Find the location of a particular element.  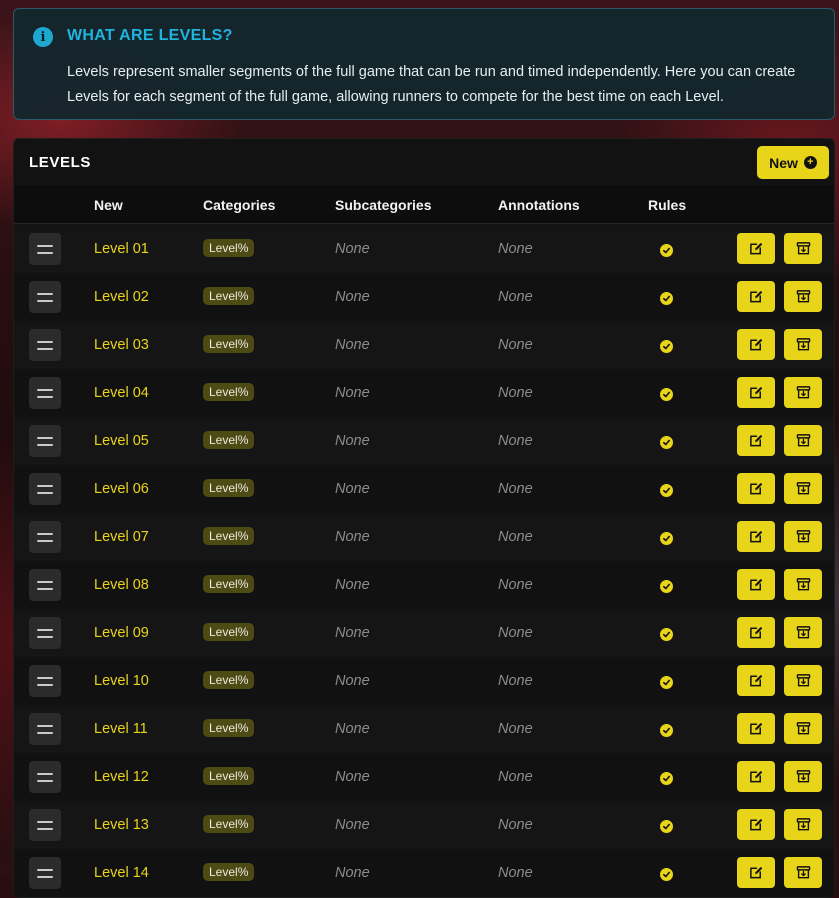

level-name-link: Level 14 is located at coordinates (121, 873).